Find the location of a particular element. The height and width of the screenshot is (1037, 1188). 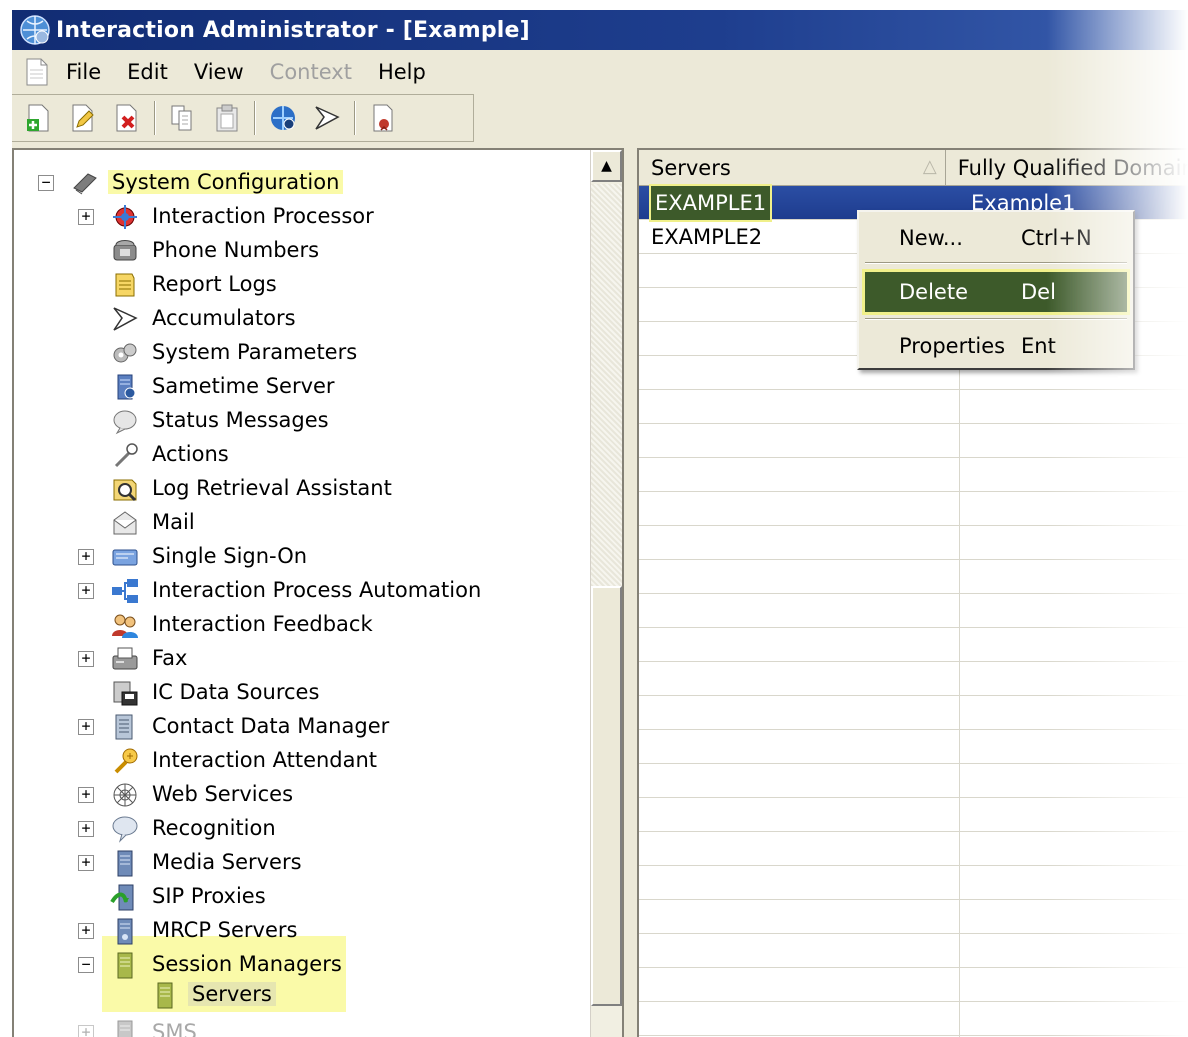

menu-file: File is located at coordinates (83, 72).